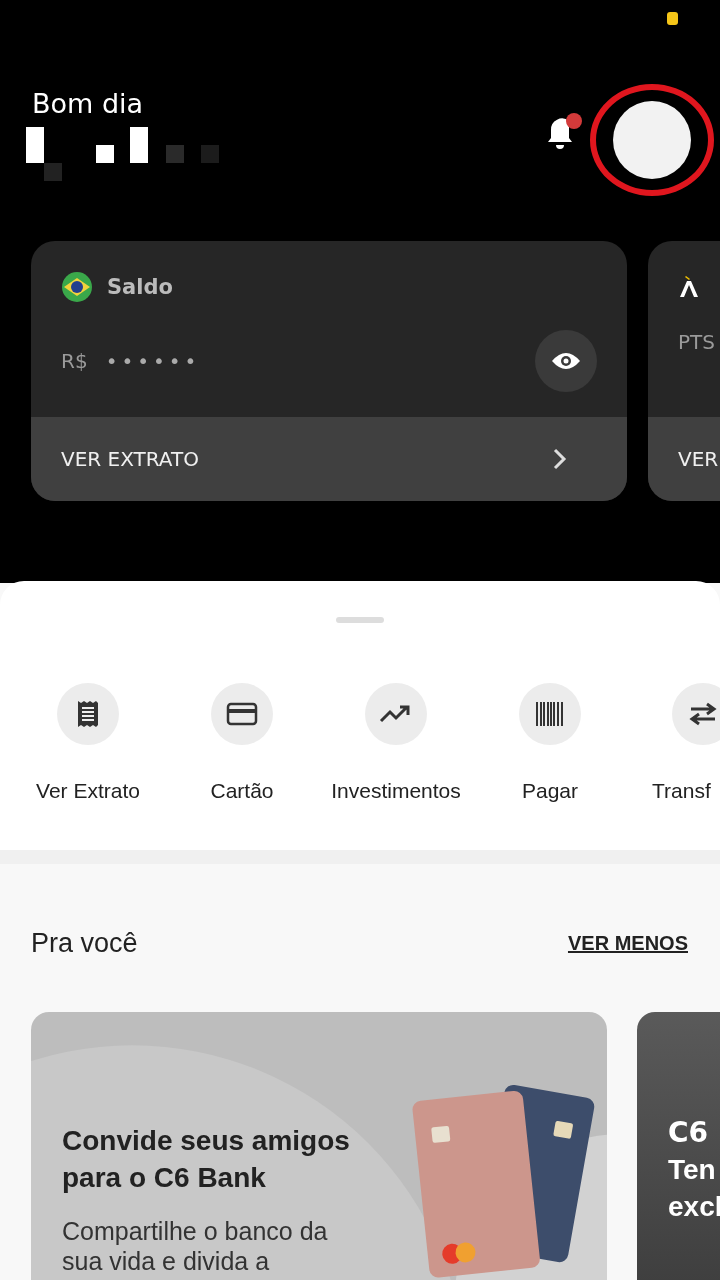 Image resolution: width=720 pixels, height=1280 pixels. Describe the element at coordinates (74, 361) in the screenshot. I see `currency-label: R$` at that location.